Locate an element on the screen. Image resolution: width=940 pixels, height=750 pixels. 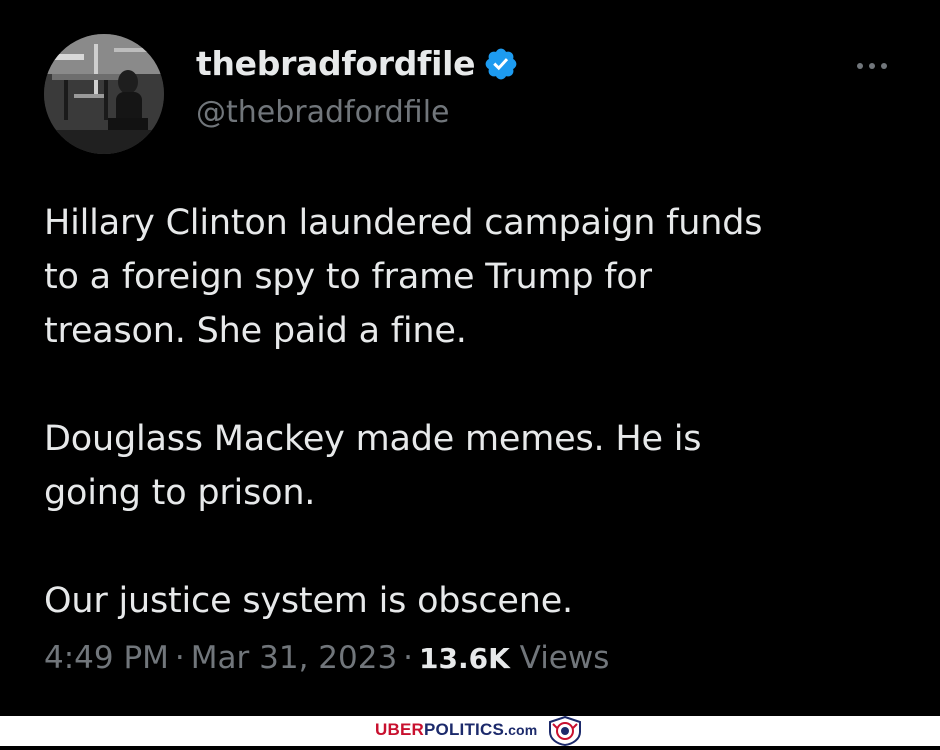
avatar is located at coordinates (104, 94).